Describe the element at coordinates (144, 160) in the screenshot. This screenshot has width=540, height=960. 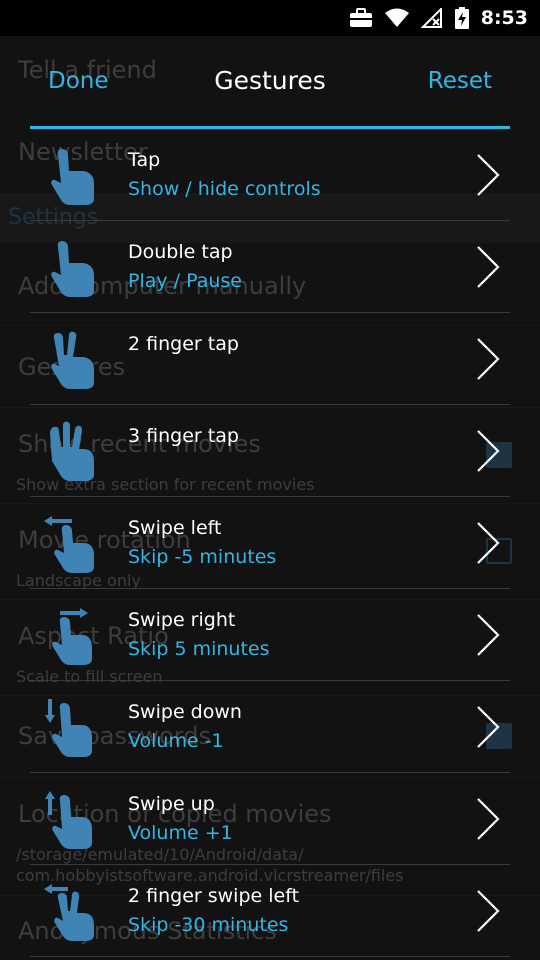
I see `gesture-label: Tap` at that location.